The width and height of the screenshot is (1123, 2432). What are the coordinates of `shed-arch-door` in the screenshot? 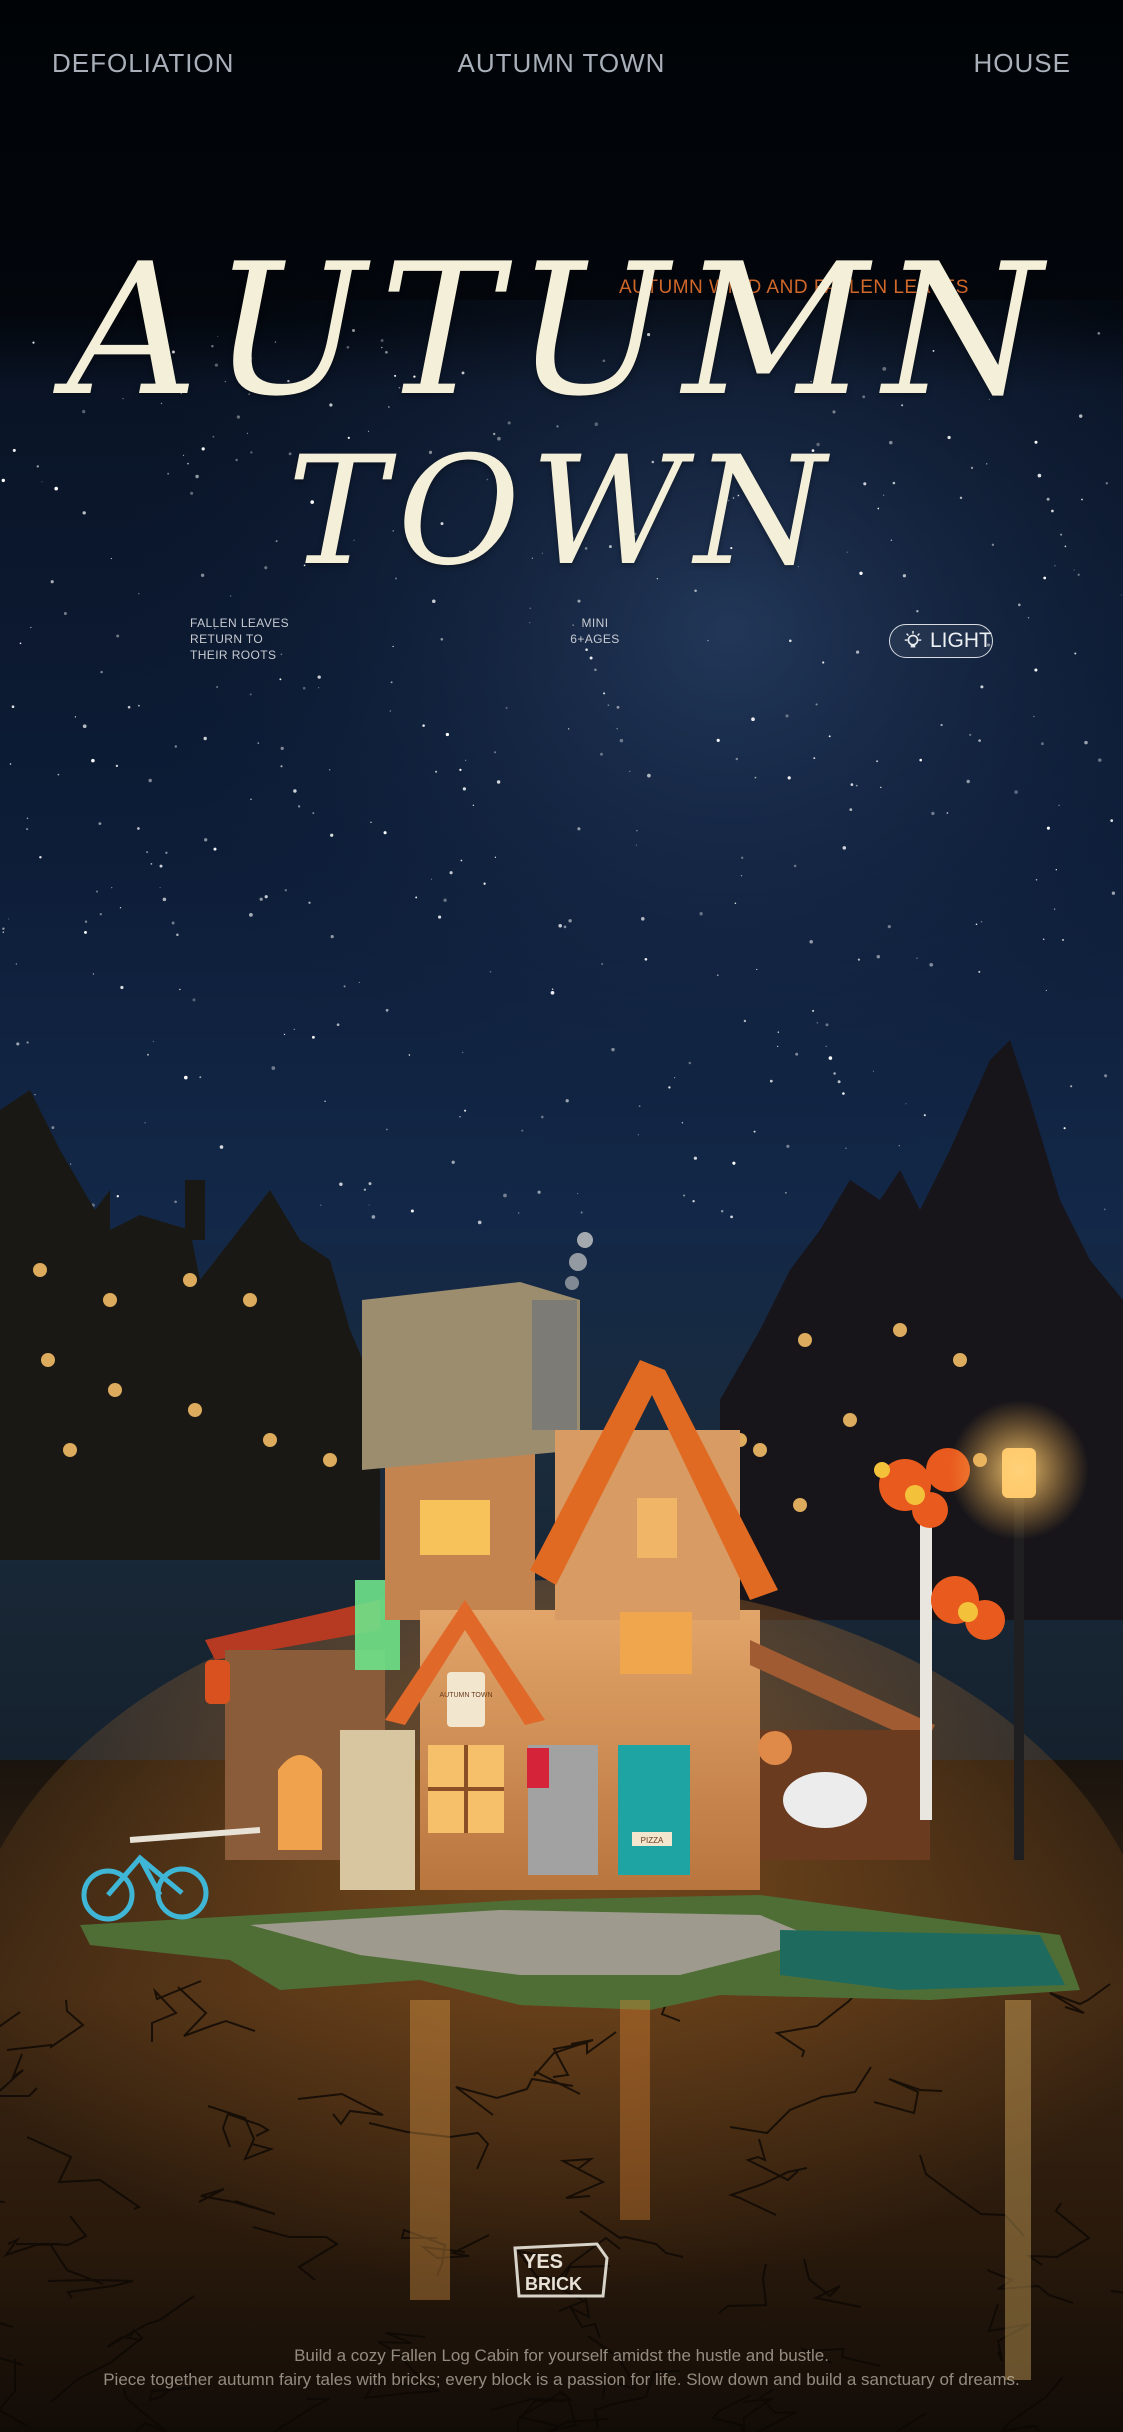 It's located at (300, 1802).